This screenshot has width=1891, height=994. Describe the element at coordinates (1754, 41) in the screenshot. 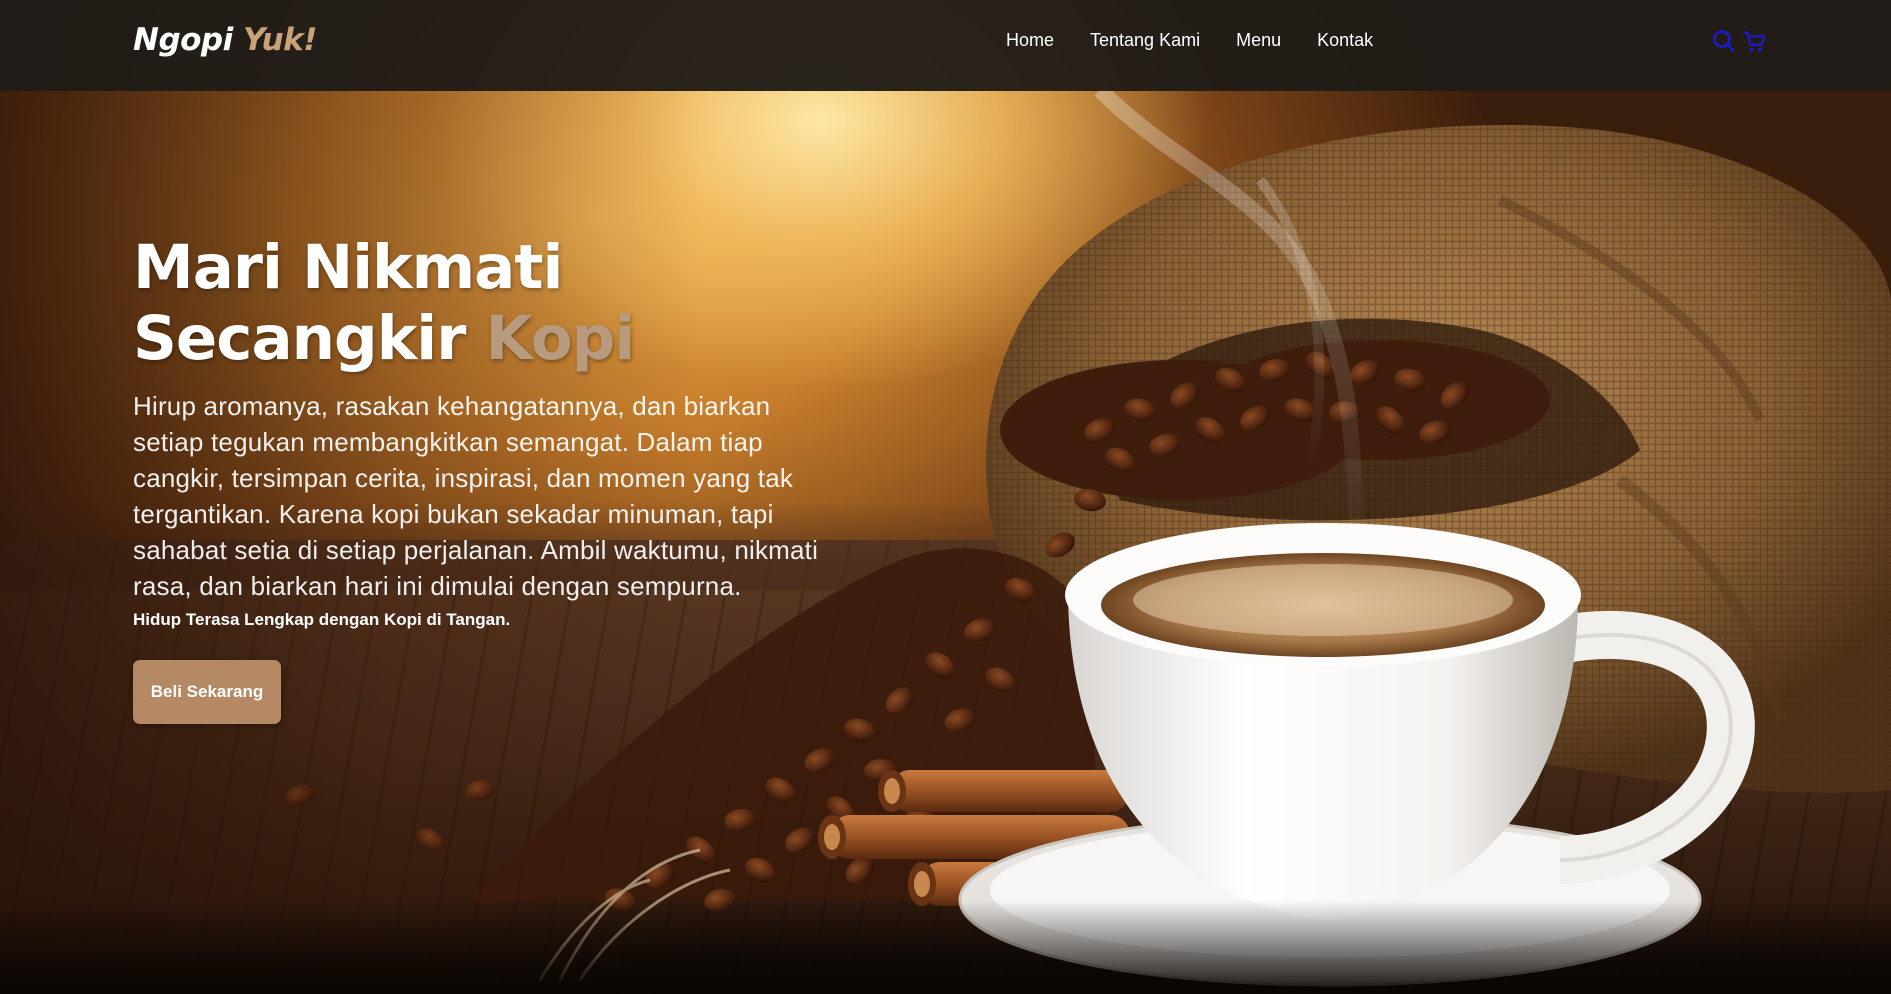

I see `cart-icon` at that location.